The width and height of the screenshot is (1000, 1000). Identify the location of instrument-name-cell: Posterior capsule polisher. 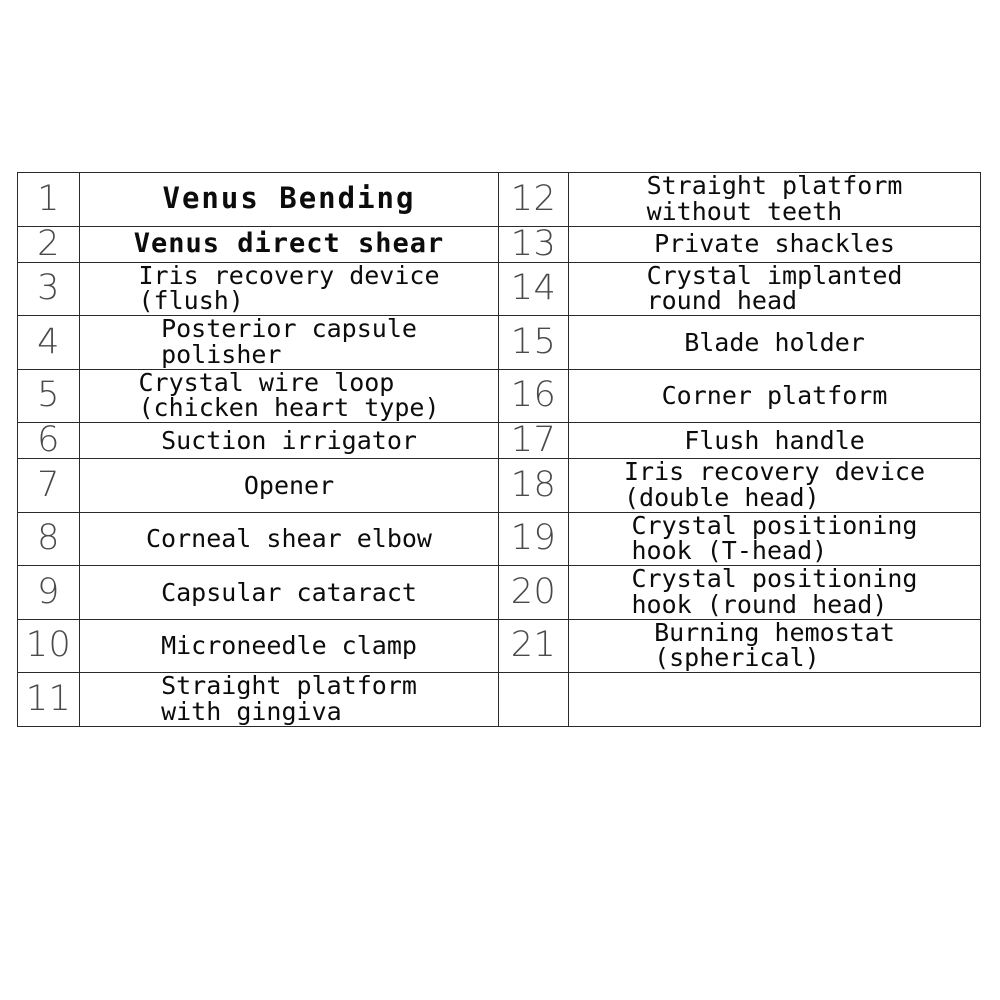
(289, 342).